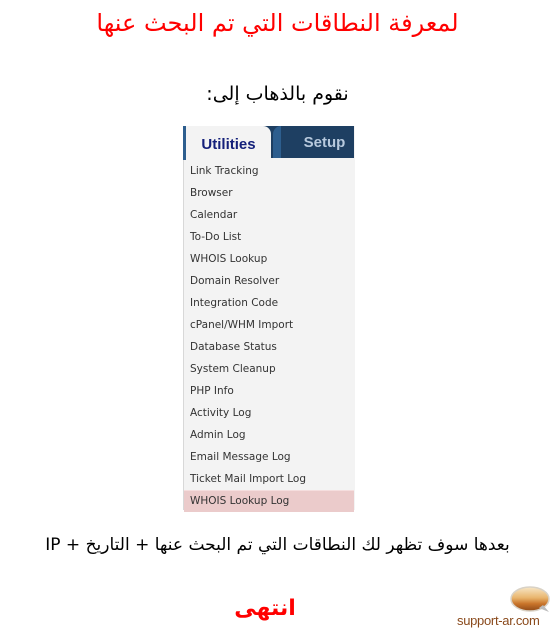 The image size is (555, 633). Describe the element at coordinates (269, 435) in the screenshot. I see `menu-item-admin-log: Admin Log` at that location.